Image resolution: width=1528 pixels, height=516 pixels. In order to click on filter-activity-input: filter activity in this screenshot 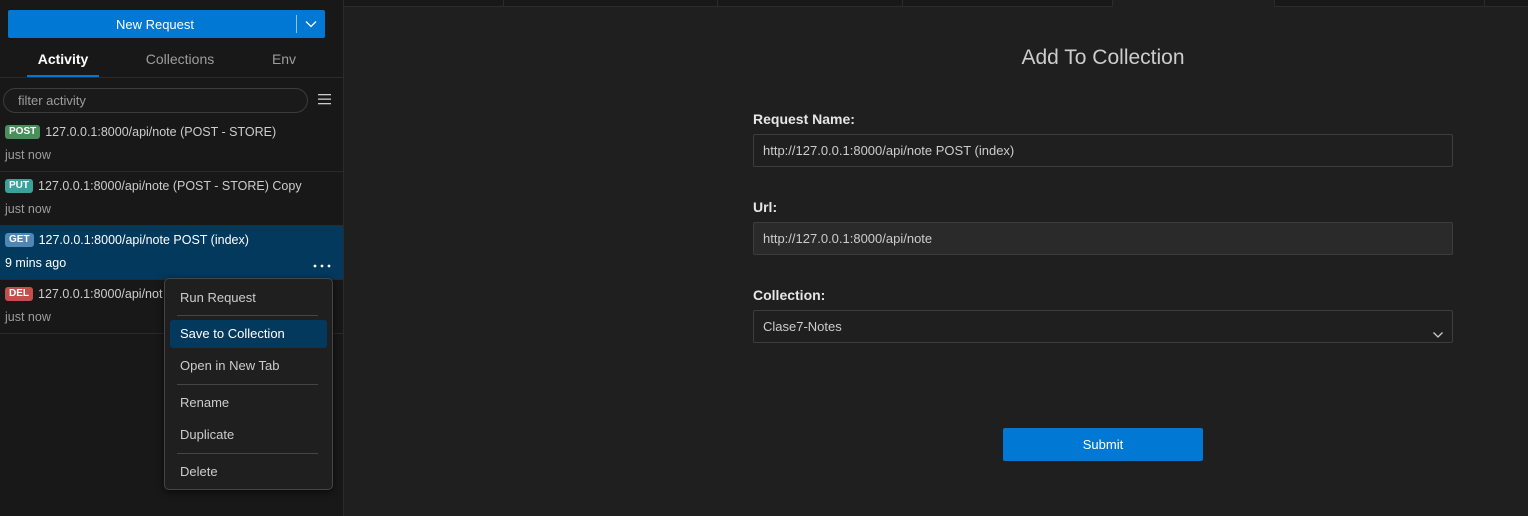, I will do `click(155, 100)`.